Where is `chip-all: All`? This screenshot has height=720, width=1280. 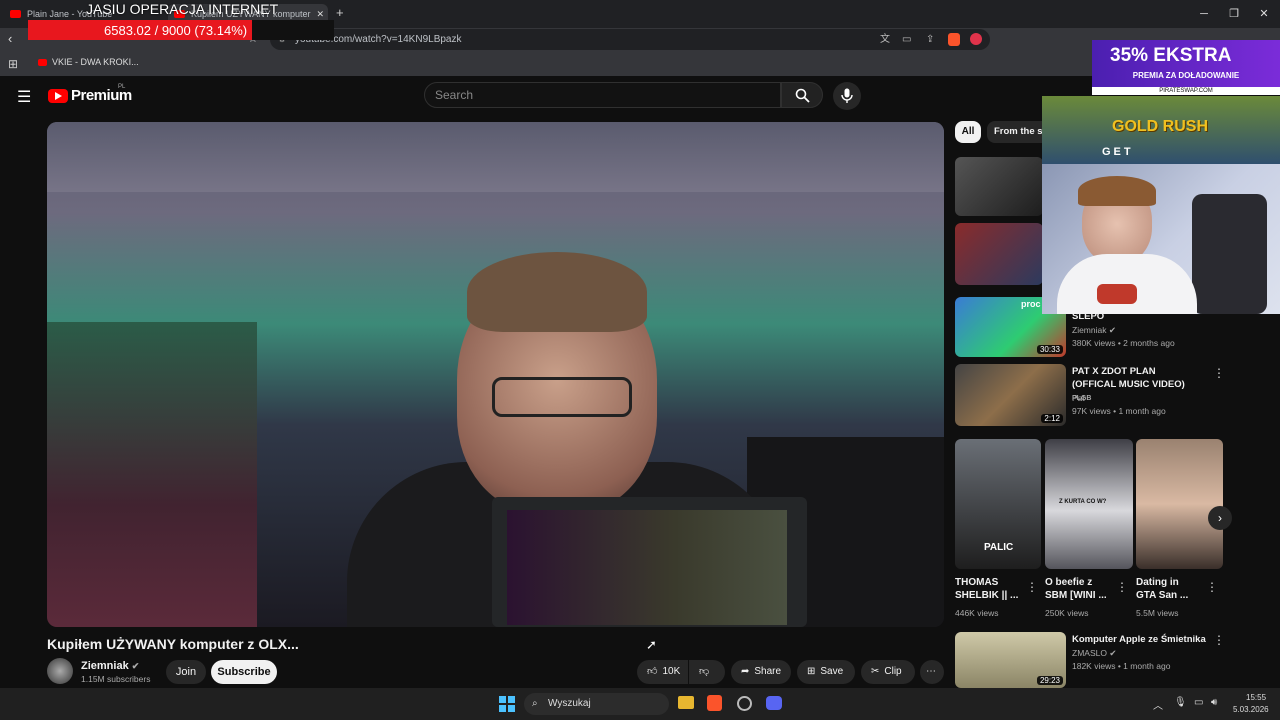 chip-all: All is located at coordinates (968, 132).